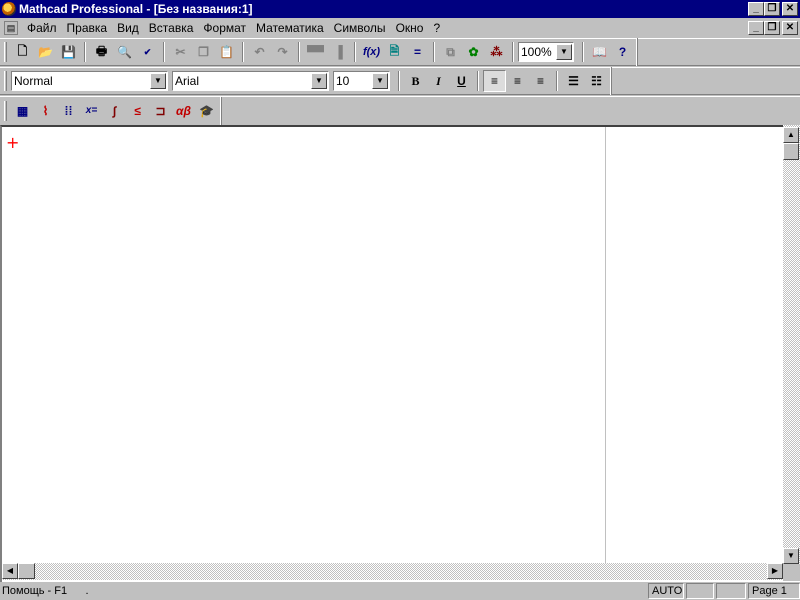 This screenshot has width=800, height=600. Describe the element at coordinates (259, 52) in the screenshot. I see `undo-icon: ↶` at that location.